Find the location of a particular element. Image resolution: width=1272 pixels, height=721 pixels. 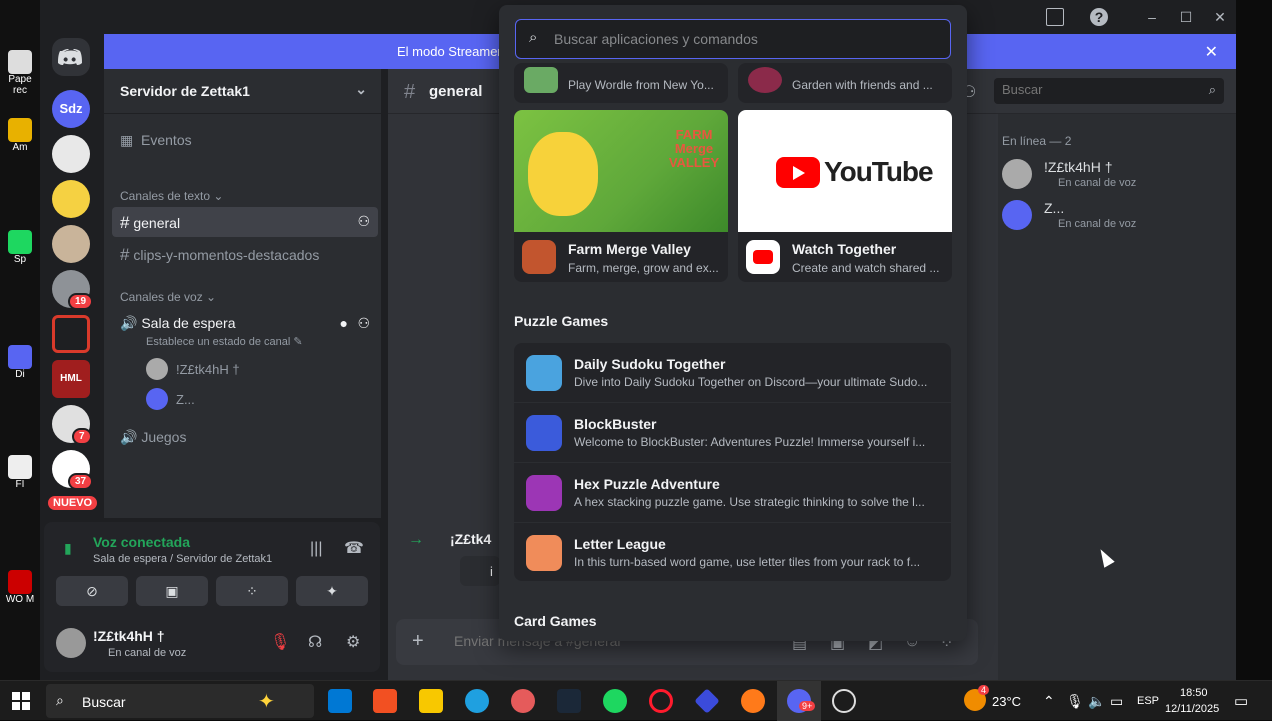

desktop-icon: FI is located at coordinates (20, 472).